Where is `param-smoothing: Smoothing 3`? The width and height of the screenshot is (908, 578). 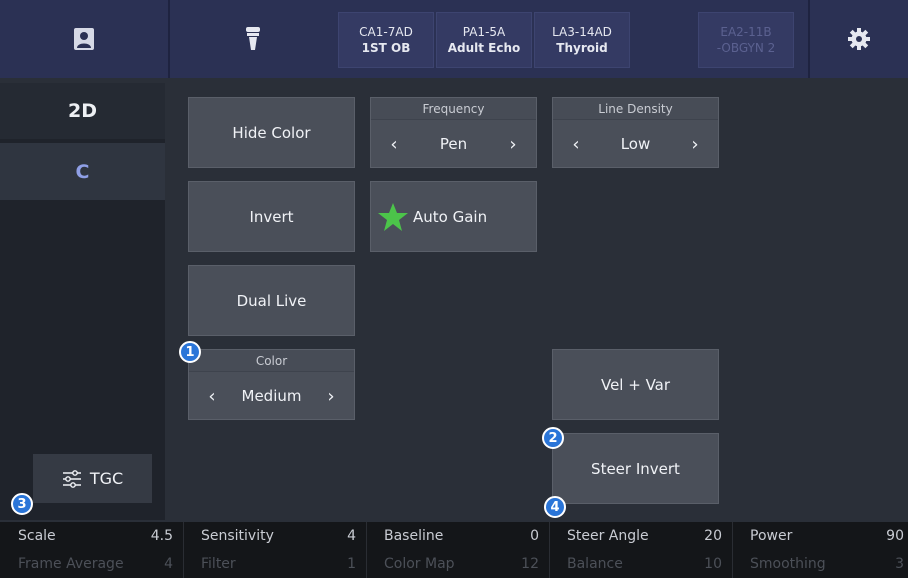 param-smoothing: Smoothing 3 is located at coordinates (820, 564).